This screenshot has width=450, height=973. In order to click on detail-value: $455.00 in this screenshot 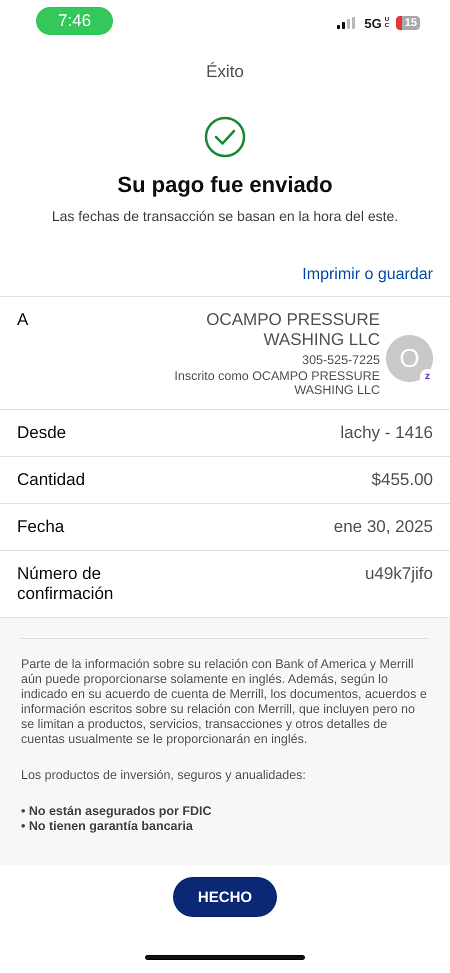, I will do `click(402, 480)`.